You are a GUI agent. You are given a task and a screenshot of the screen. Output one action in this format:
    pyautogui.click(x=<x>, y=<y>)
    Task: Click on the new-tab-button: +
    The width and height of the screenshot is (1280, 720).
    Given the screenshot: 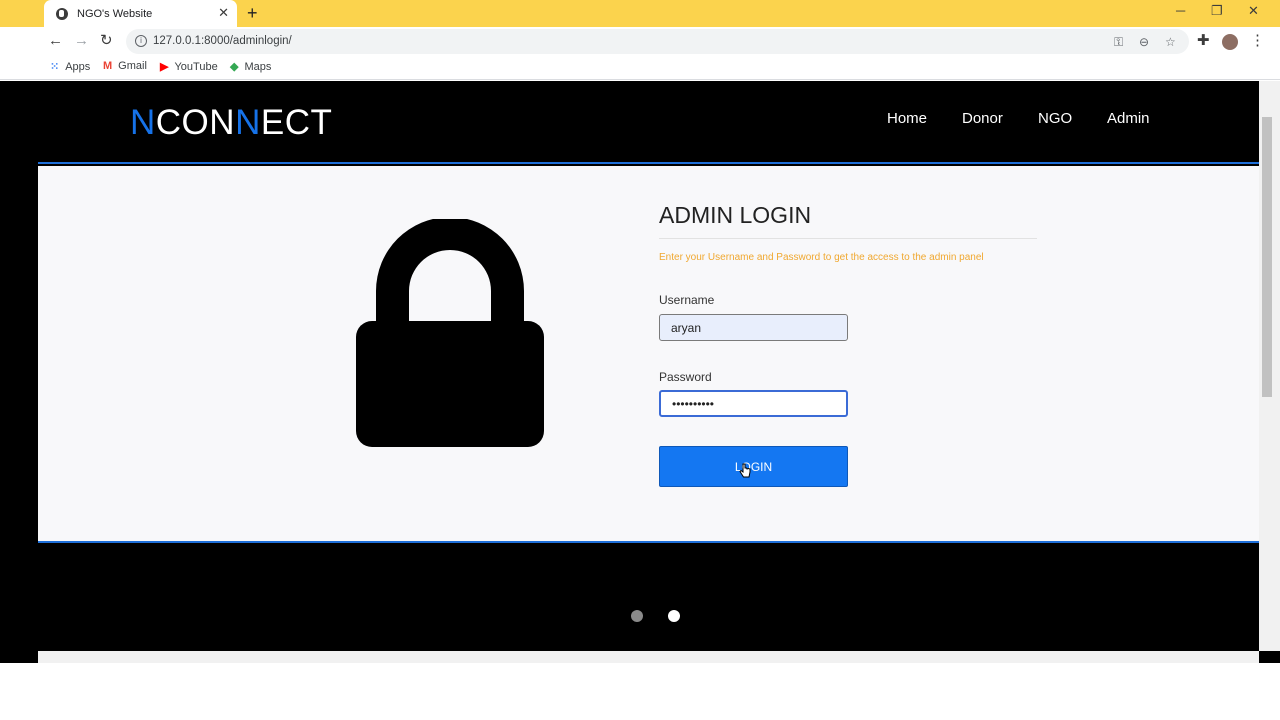 What is the action you would take?
    pyautogui.click(x=252, y=13)
    